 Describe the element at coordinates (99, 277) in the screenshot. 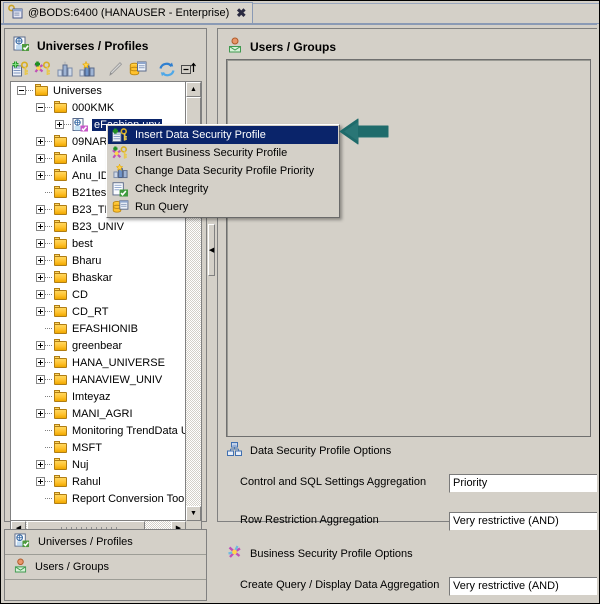

I see `tree-item: Bhaskar` at that location.